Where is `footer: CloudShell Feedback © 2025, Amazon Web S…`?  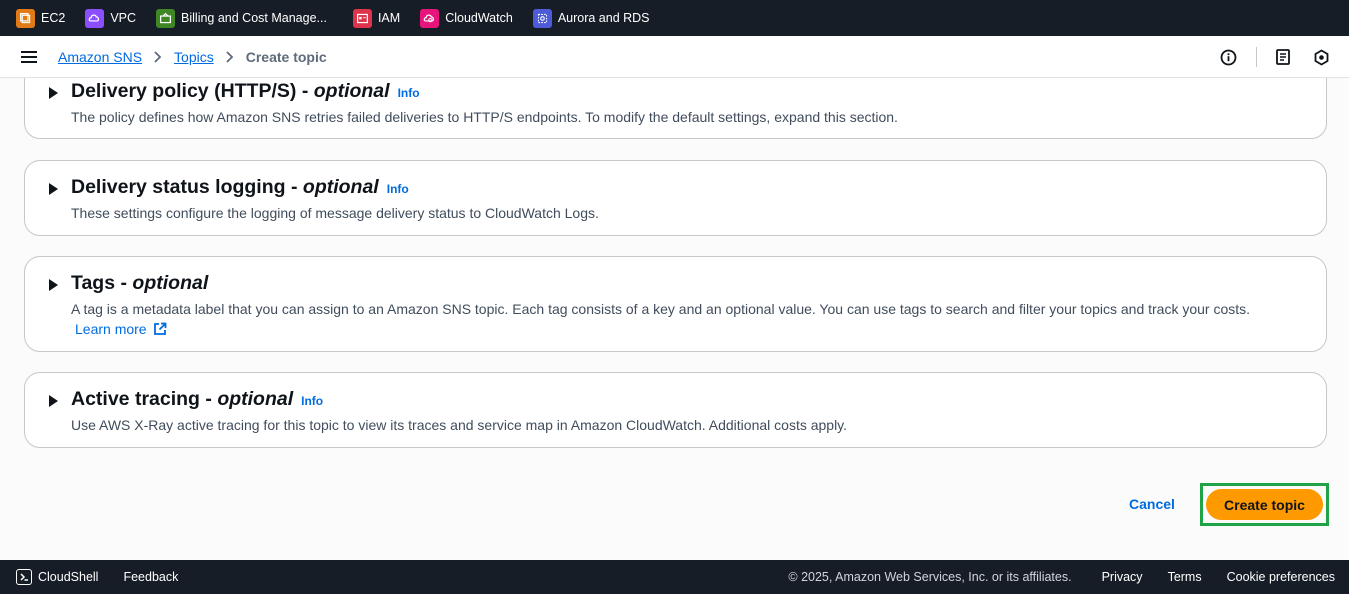 footer: CloudShell Feedback © 2025, Amazon Web S… is located at coordinates (674, 577).